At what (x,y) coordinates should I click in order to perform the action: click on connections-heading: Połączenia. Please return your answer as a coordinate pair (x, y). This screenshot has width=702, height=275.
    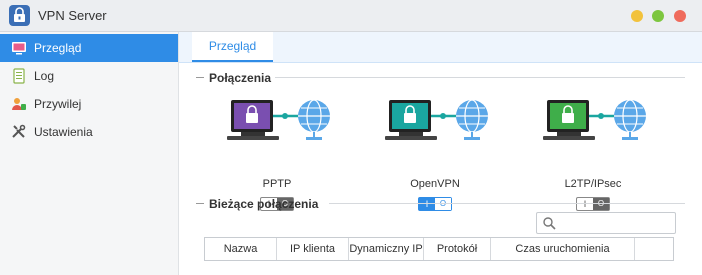
    Looking at the image, I should click on (240, 78).